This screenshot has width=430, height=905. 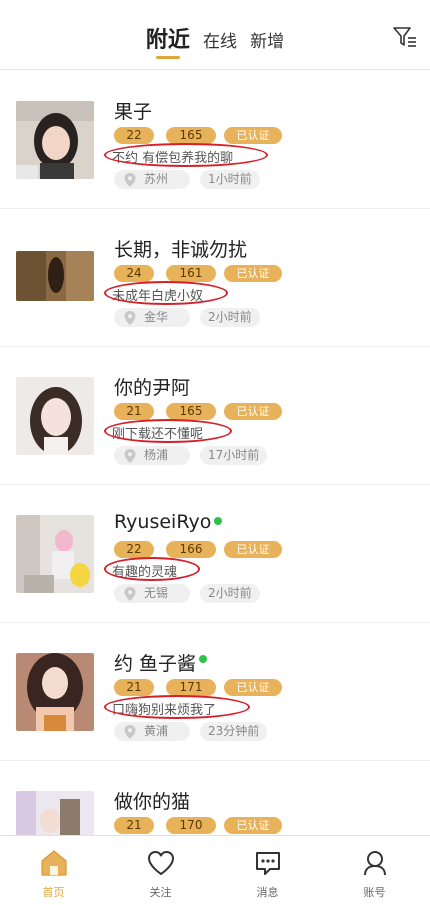 What do you see at coordinates (161, 863) in the screenshot?
I see `heart-icon` at bounding box center [161, 863].